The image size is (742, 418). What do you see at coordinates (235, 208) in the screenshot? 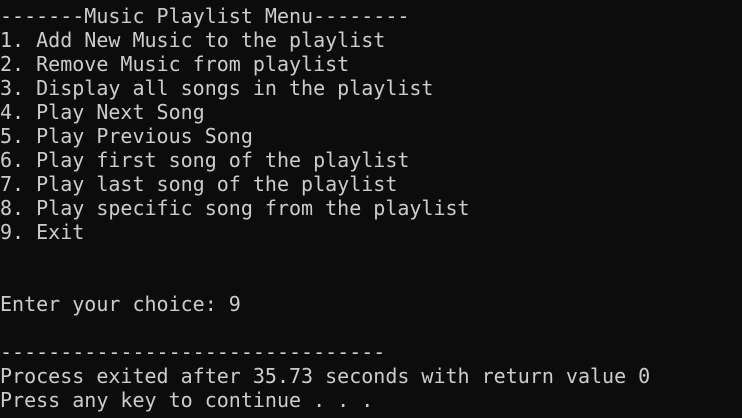
I see `menu-item-specific: 8. Play specific song from the playlist` at bounding box center [235, 208].